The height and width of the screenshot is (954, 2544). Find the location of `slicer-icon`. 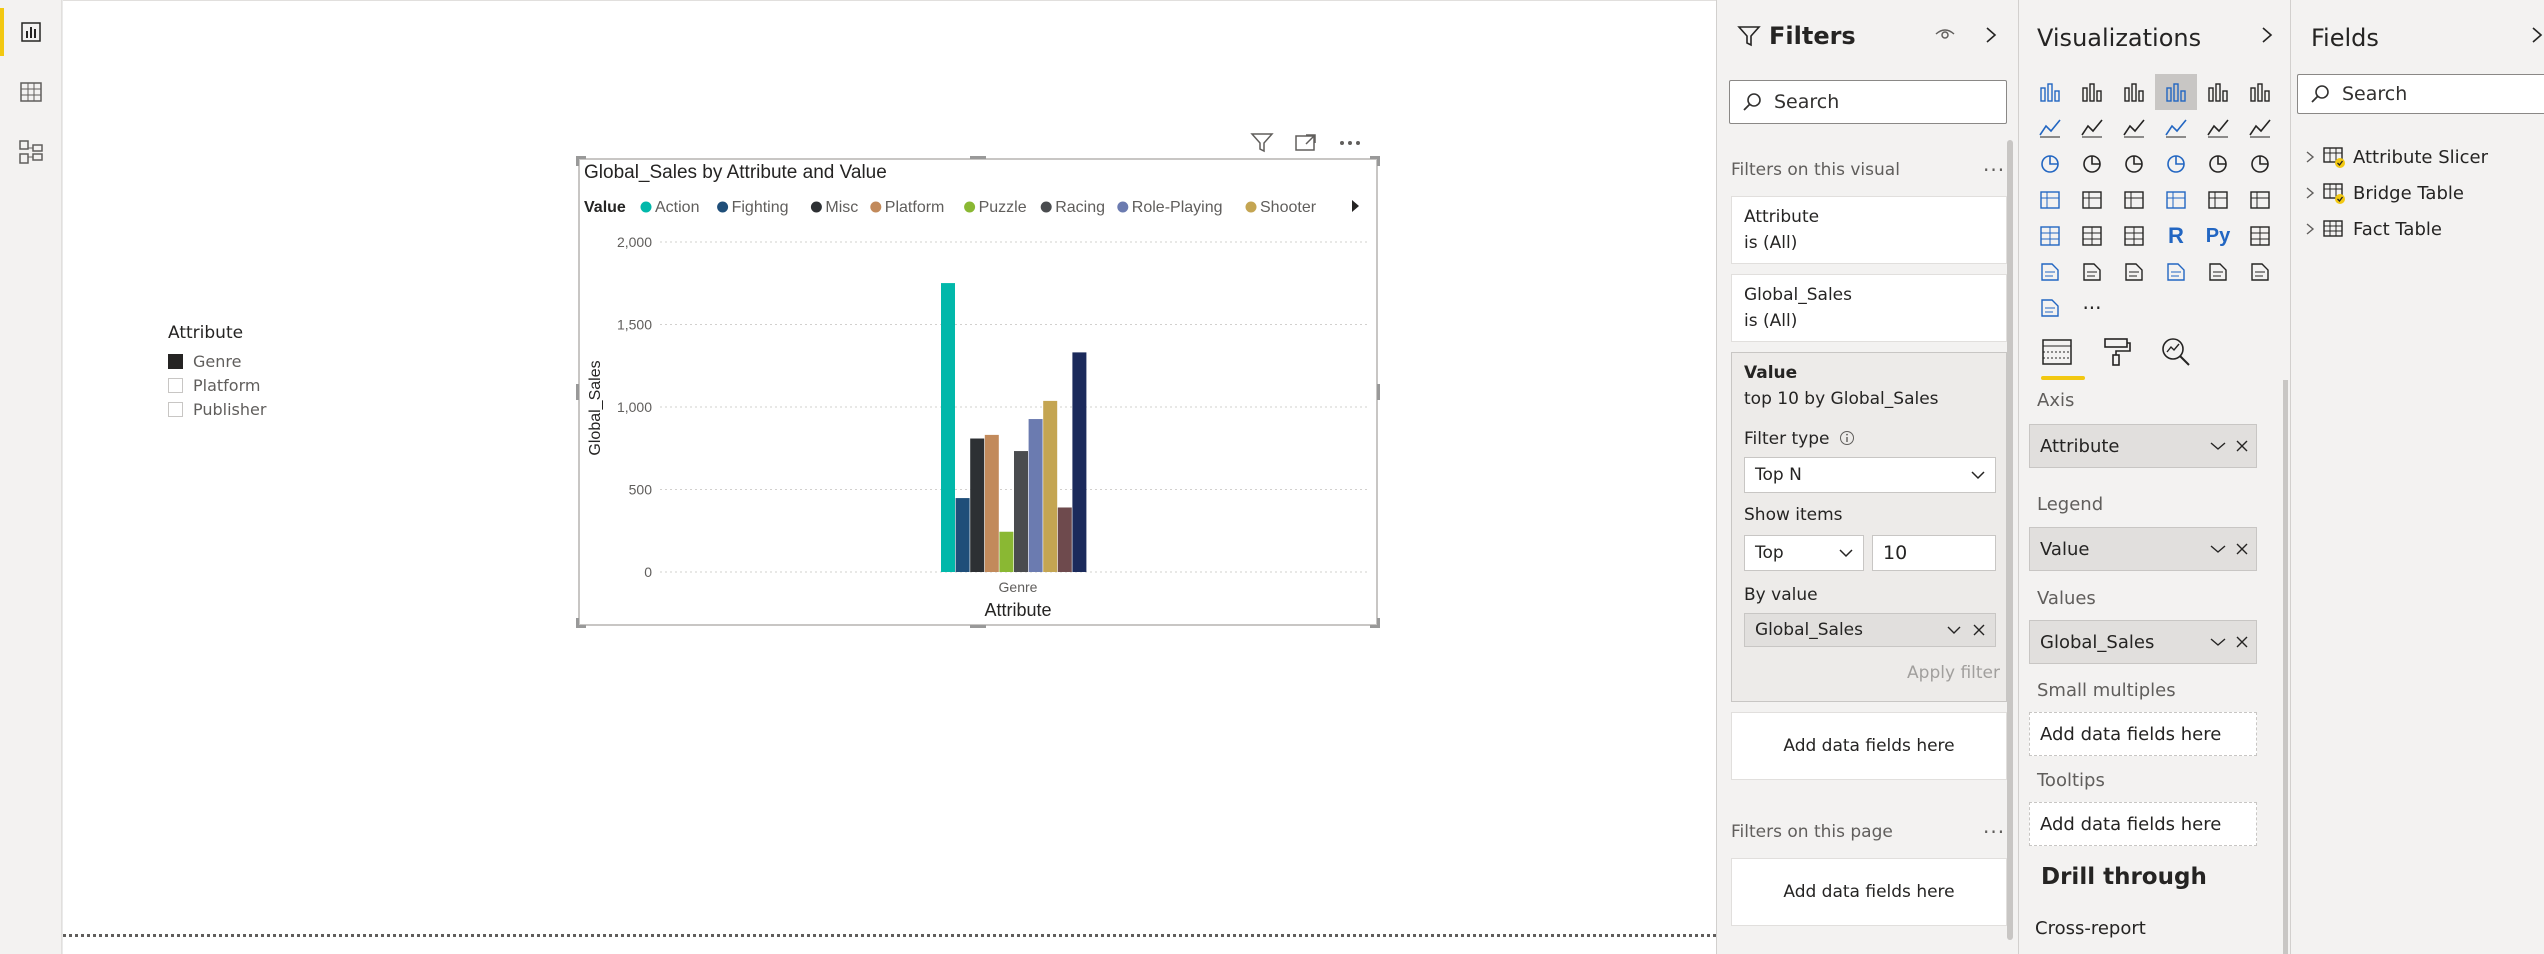

slicer-icon is located at coordinates (2050, 236).